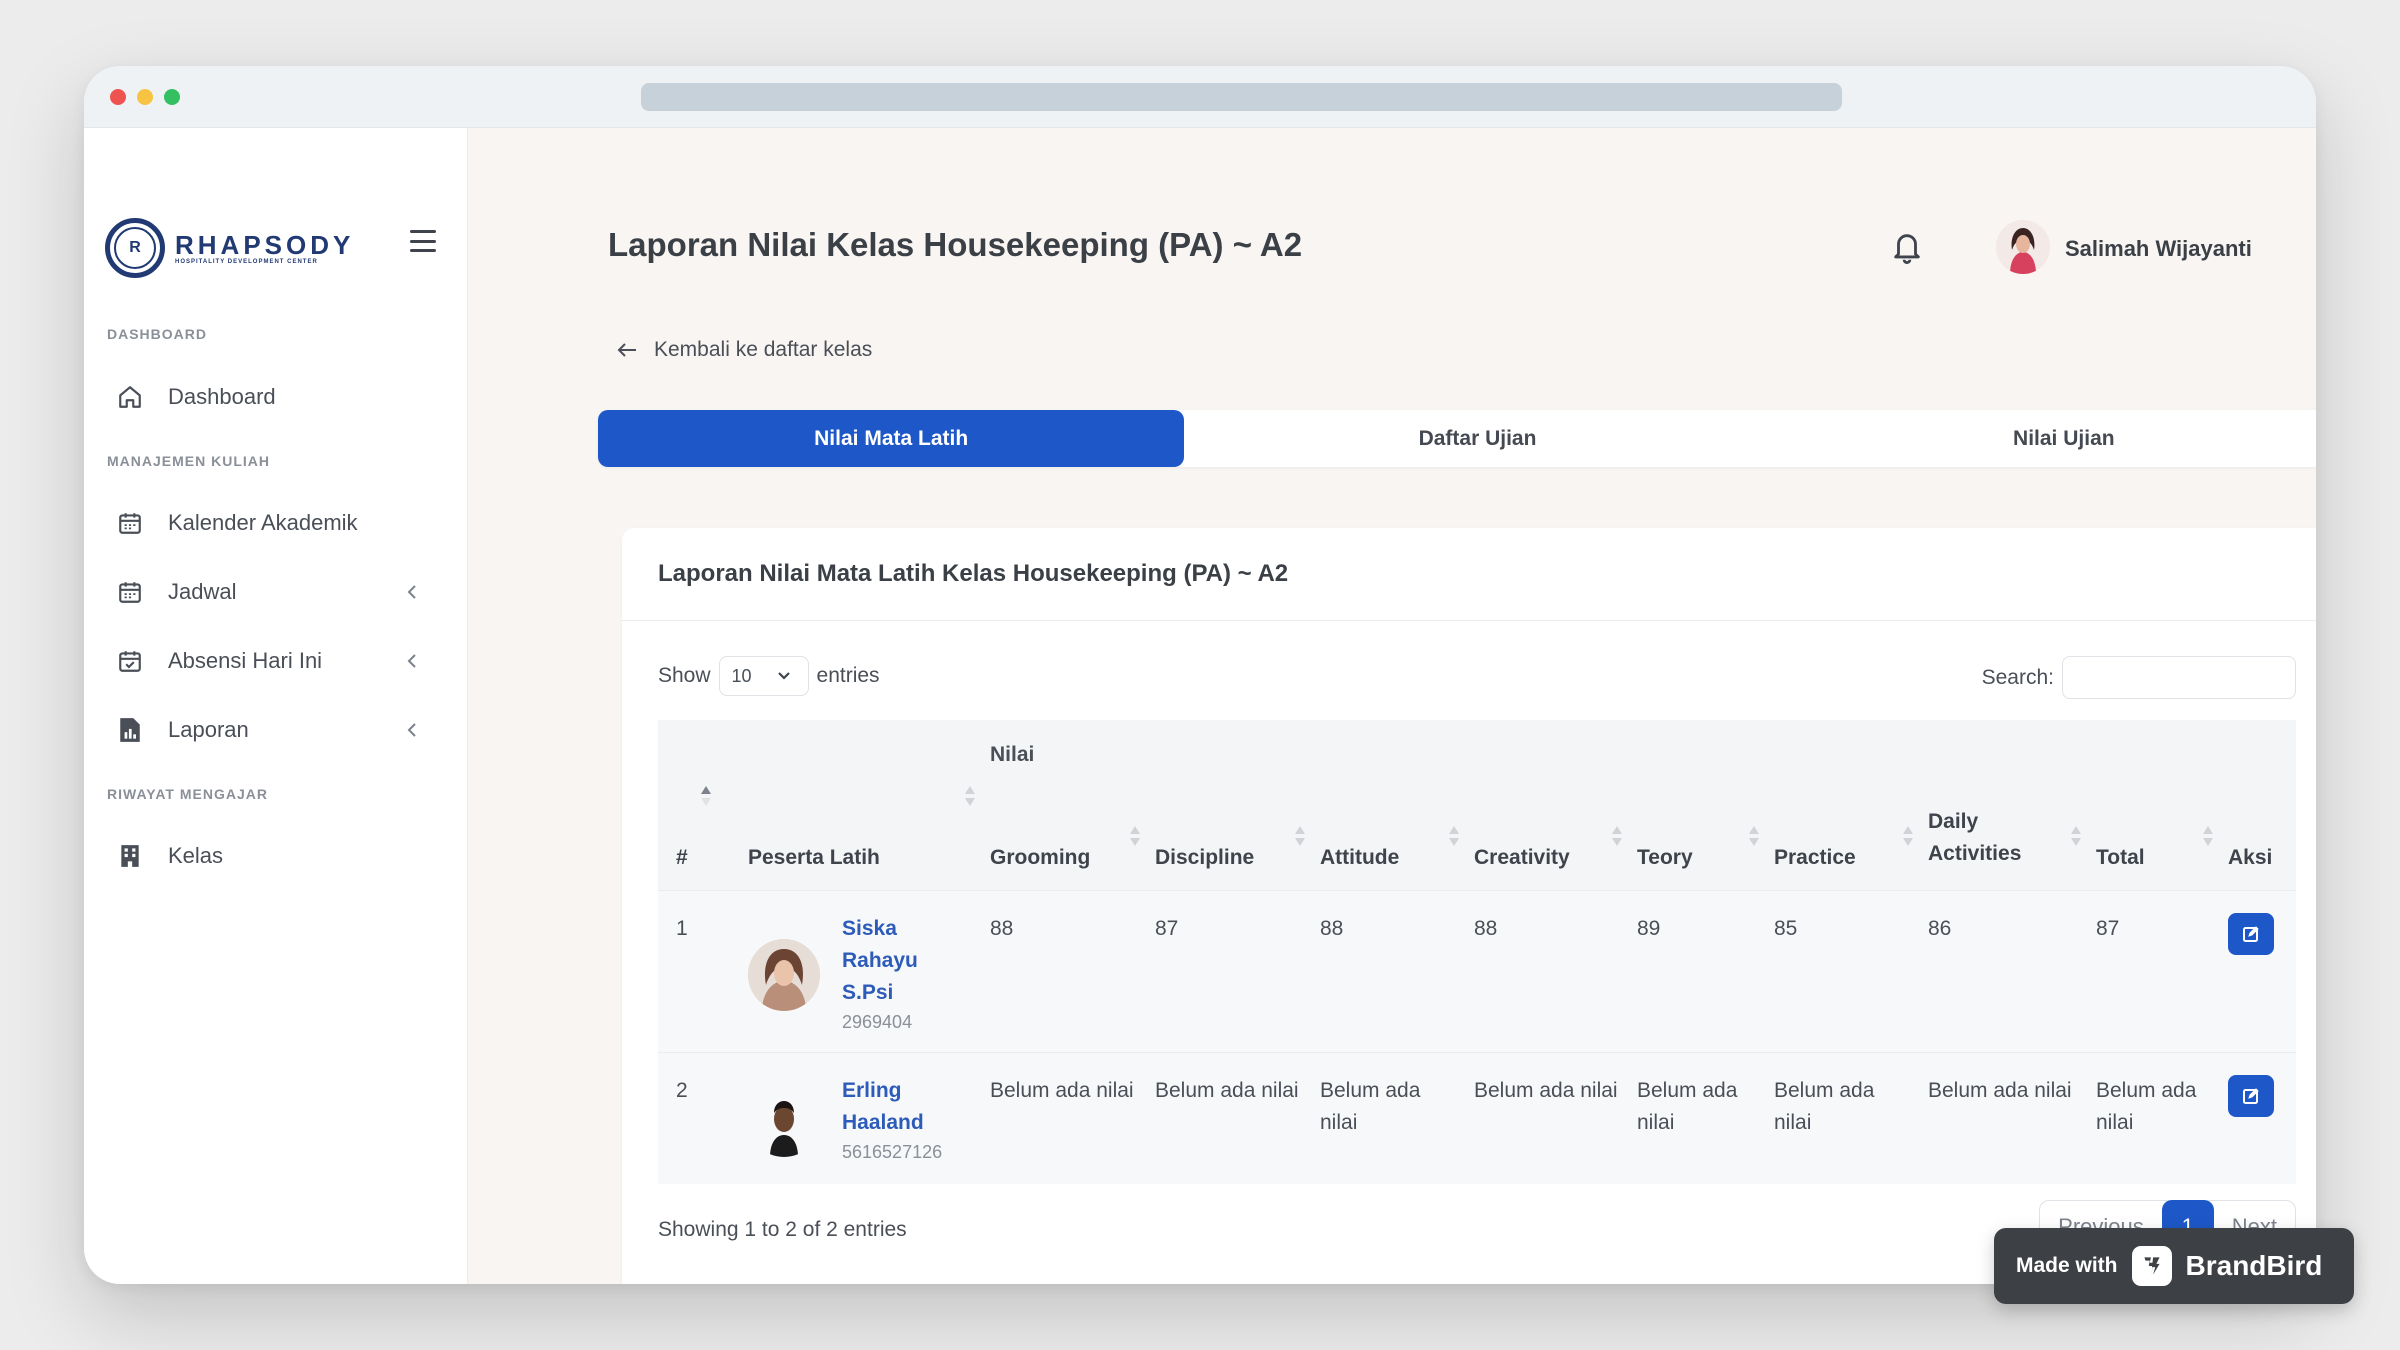  I want to click on page-length-select: 10, so click(763, 676).